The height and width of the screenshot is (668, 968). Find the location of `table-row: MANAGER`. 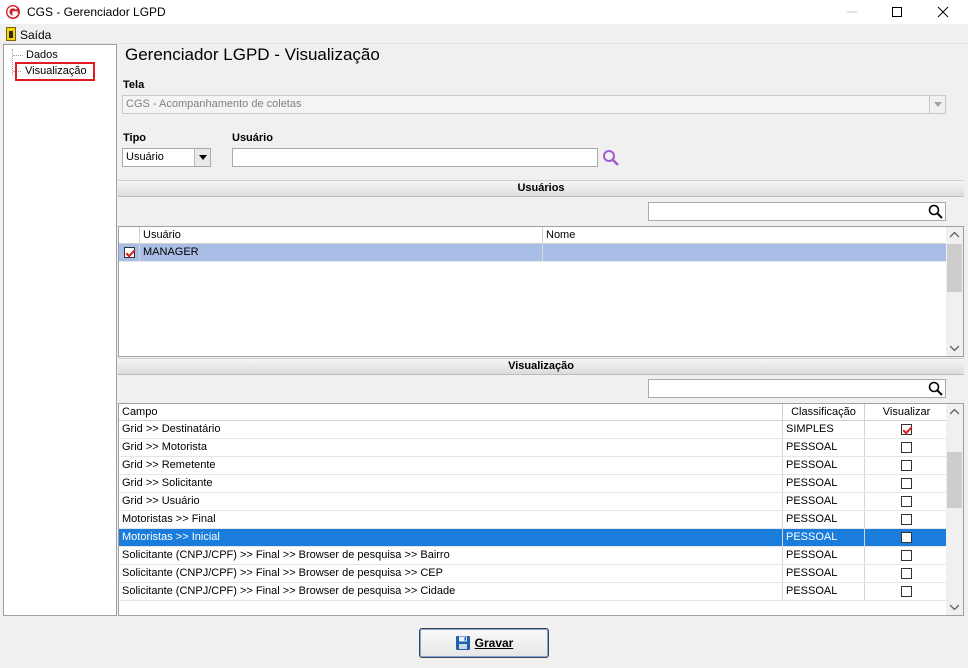

table-row: MANAGER is located at coordinates (533, 253).